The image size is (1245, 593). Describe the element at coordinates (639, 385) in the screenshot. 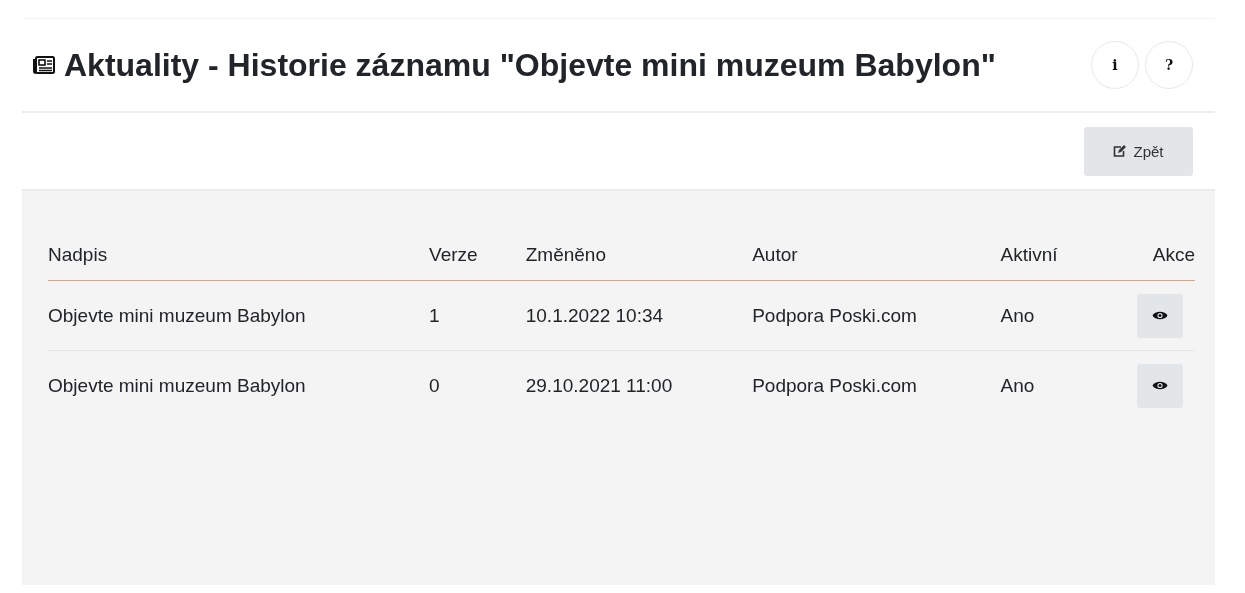

I see `table-cell: 29.10.2021 11:00` at that location.